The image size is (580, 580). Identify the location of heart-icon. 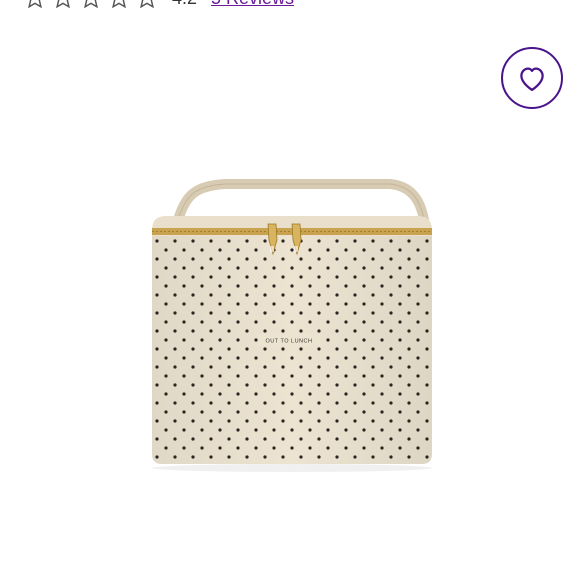
(532, 79).